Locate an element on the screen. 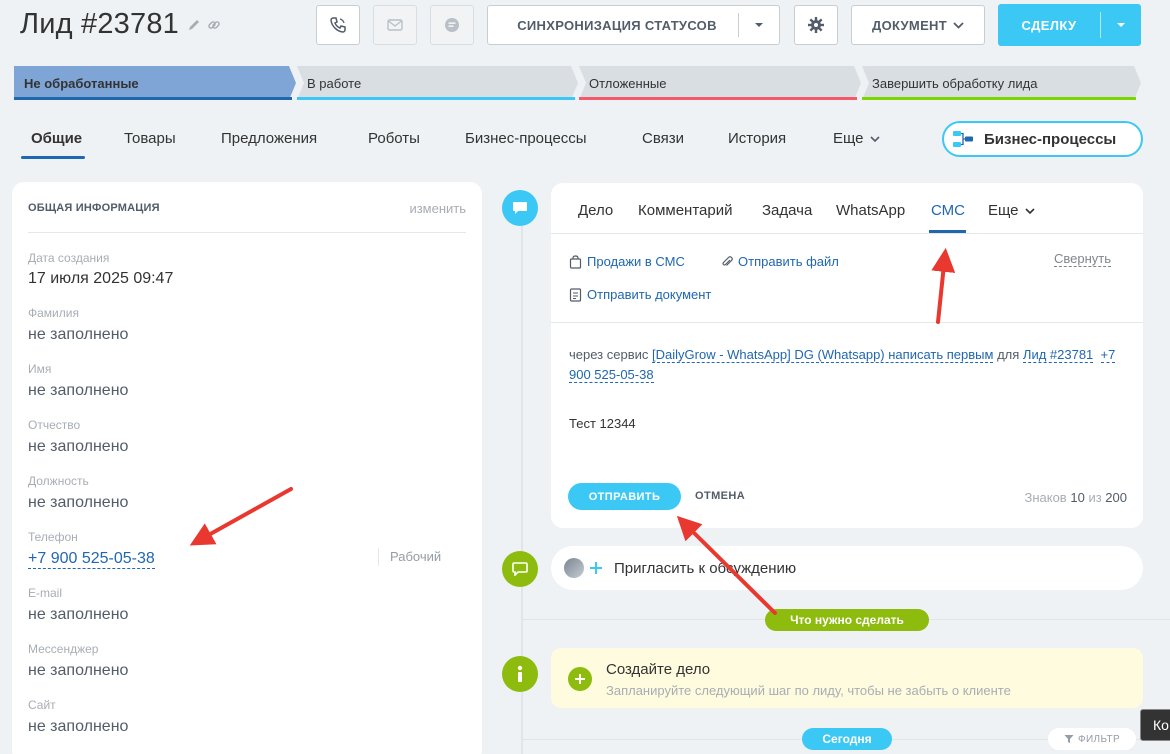 The height and width of the screenshot is (754, 1170). edit-link: изменить is located at coordinates (437, 208).